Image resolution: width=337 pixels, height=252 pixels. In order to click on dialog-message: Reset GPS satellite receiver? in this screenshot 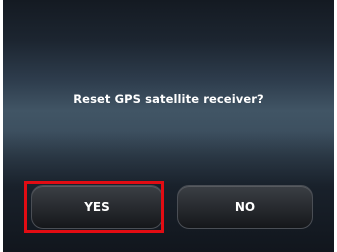, I will do `click(168, 99)`.